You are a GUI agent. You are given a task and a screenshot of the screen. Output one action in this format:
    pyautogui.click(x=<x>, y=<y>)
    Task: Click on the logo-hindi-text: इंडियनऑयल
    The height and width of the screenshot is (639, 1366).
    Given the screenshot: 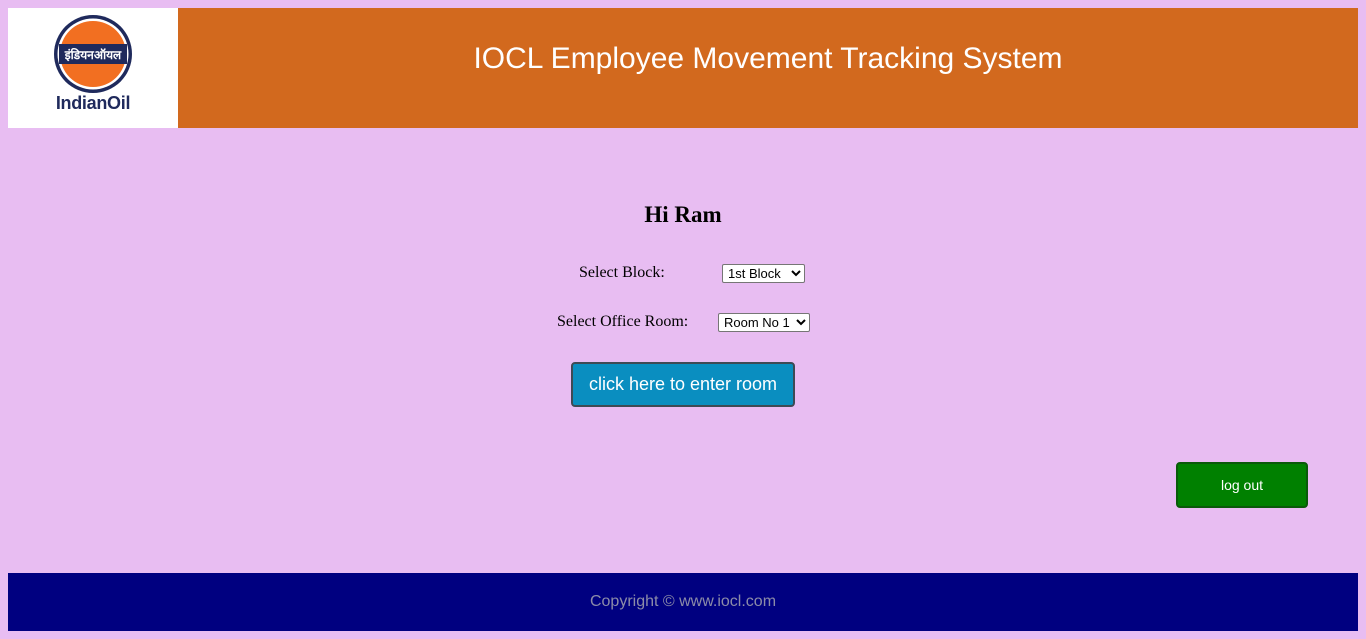 What is the action you would take?
    pyautogui.click(x=93, y=55)
    